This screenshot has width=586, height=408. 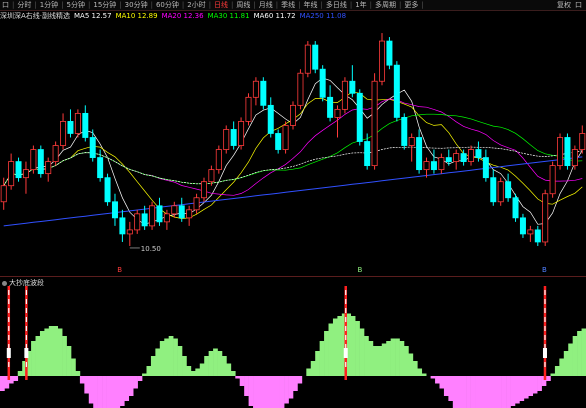 I want to click on period-button-16: 更多, so click(x=411, y=5).